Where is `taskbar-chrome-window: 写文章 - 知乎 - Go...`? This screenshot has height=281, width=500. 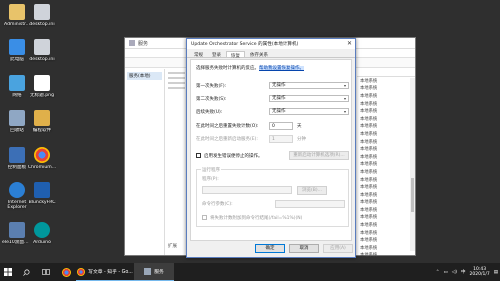 taskbar-chrome-window: 写文章 - 知乎 - Go... is located at coordinates (105, 272).